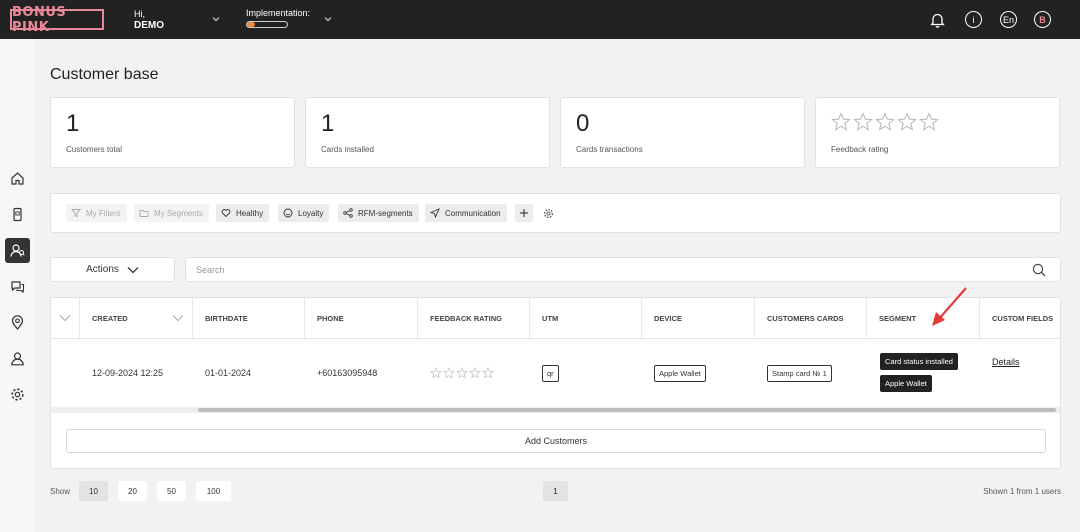  What do you see at coordinates (348, 213) in the screenshot?
I see `nodes-icon` at bounding box center [348, 213].